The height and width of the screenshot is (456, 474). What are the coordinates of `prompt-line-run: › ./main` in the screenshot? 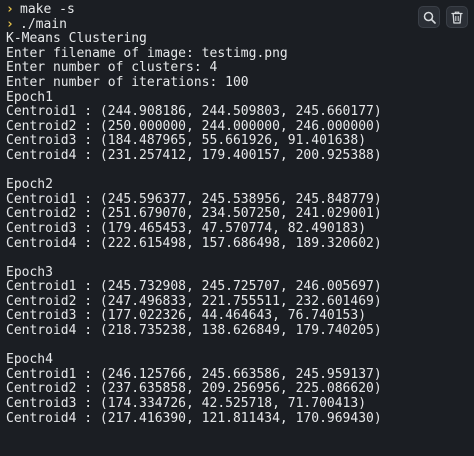 It's located at (240, 24).